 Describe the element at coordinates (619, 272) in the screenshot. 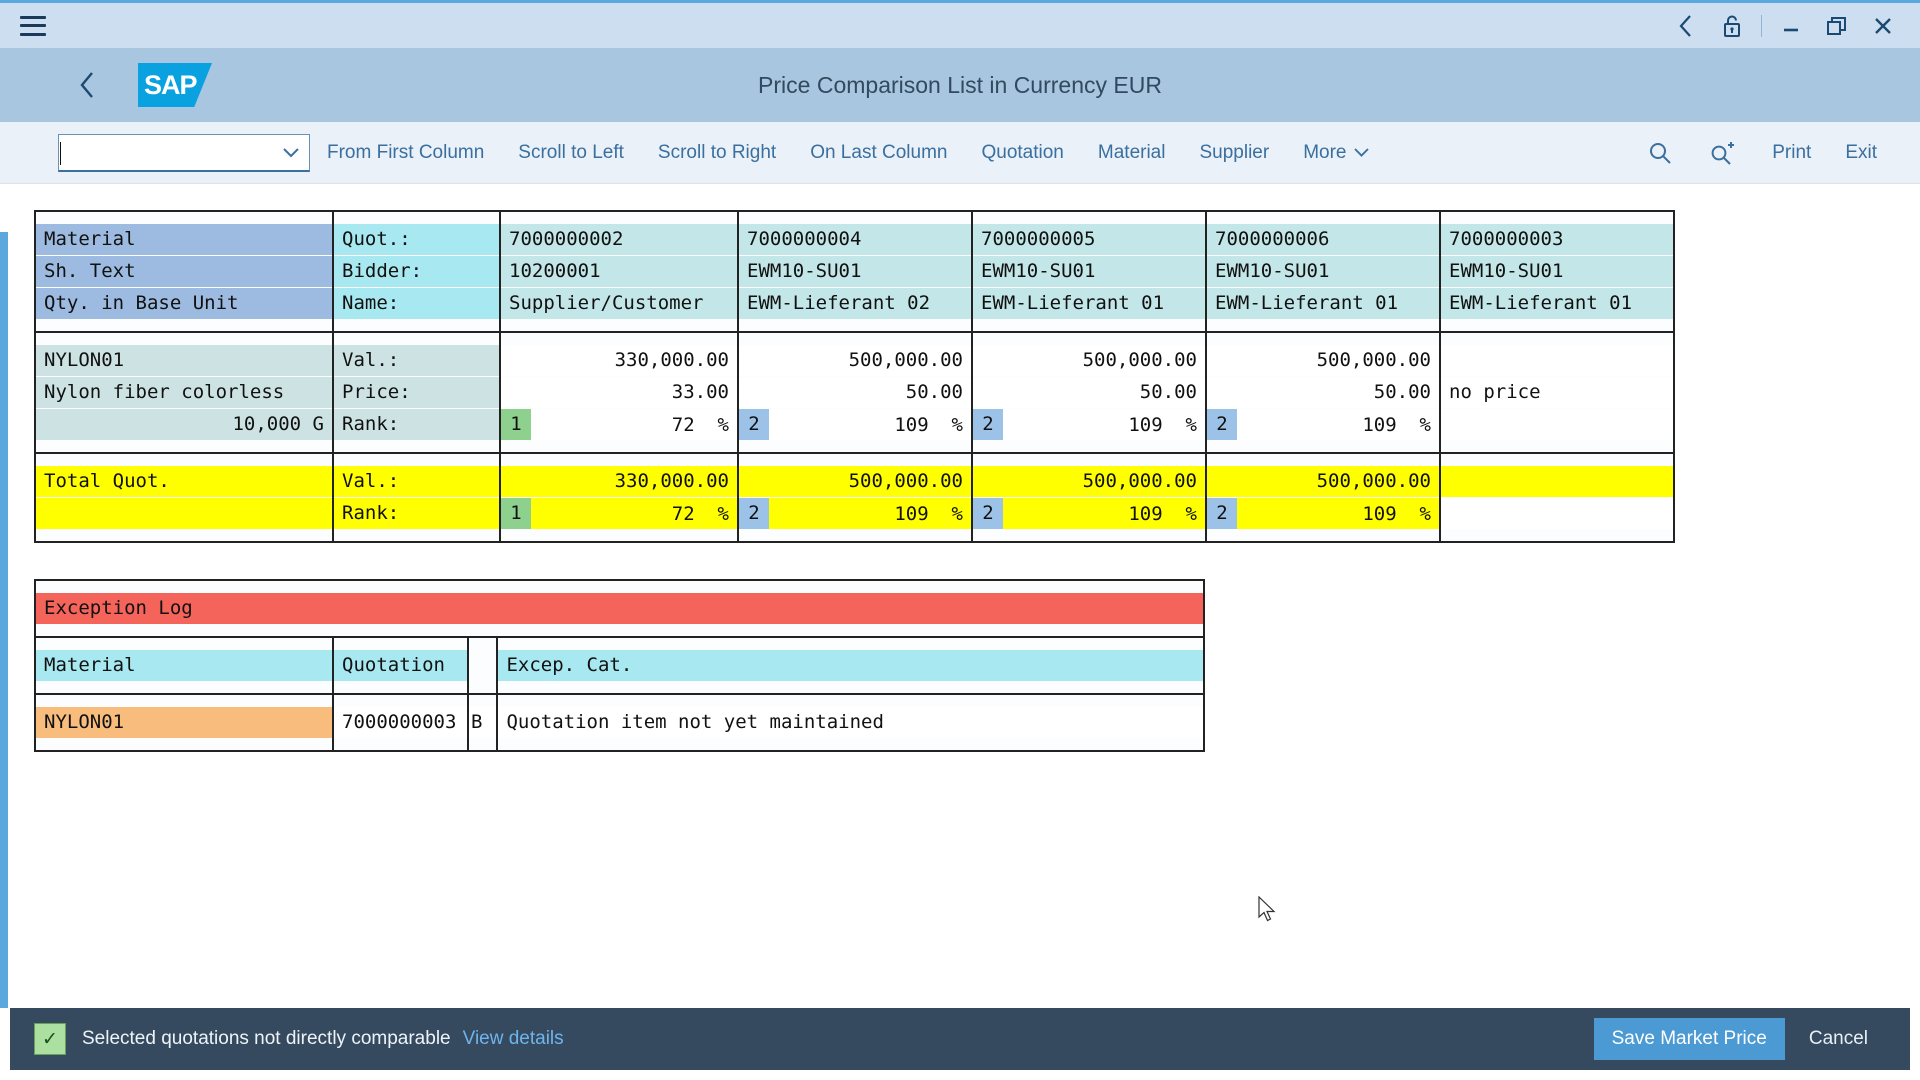

I see `header-cell-quotation-1: 7000000002 10200001 Supplier/Customer` at that location.